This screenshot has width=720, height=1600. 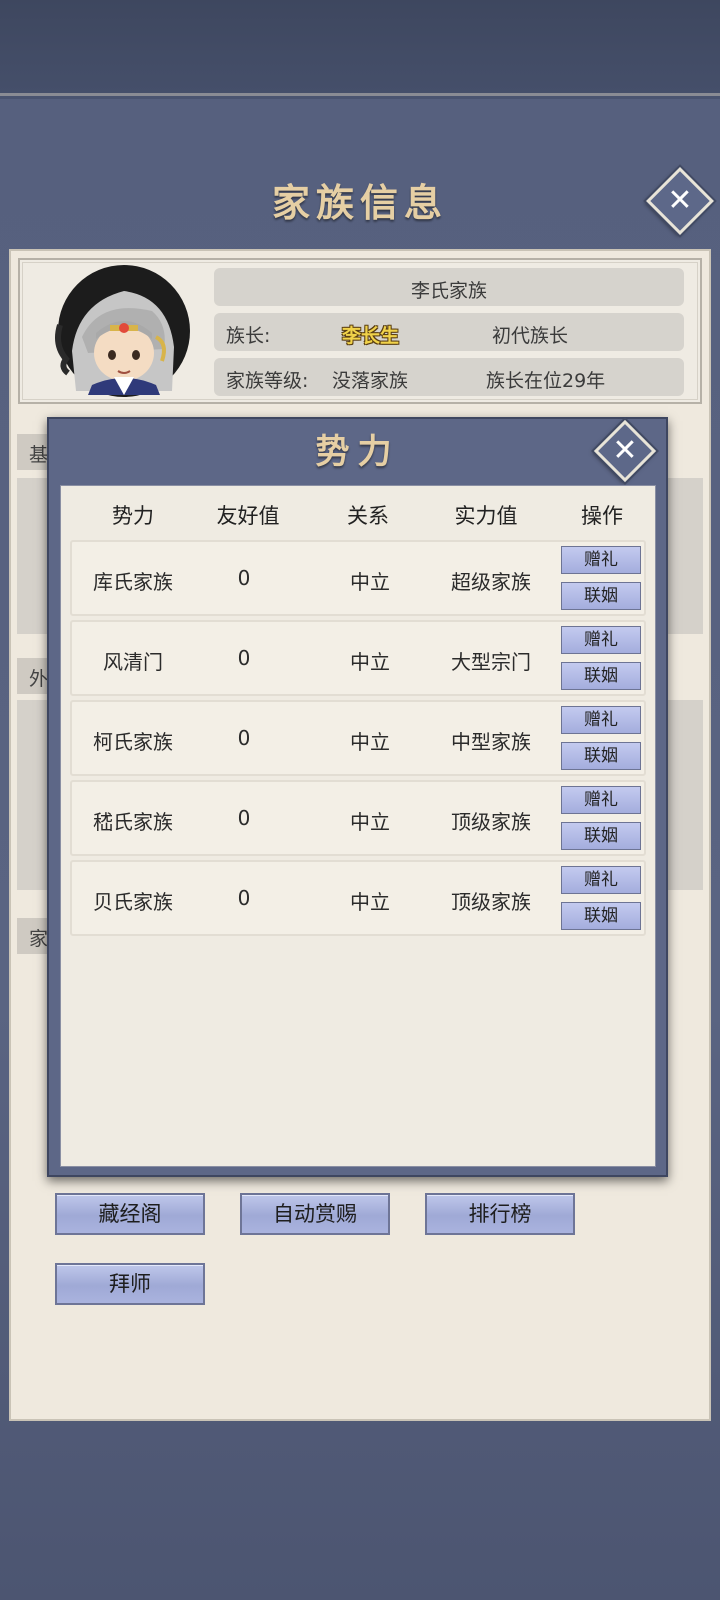 I want to click on faction-name: 贝氏家族, so click(x=133, y=902).